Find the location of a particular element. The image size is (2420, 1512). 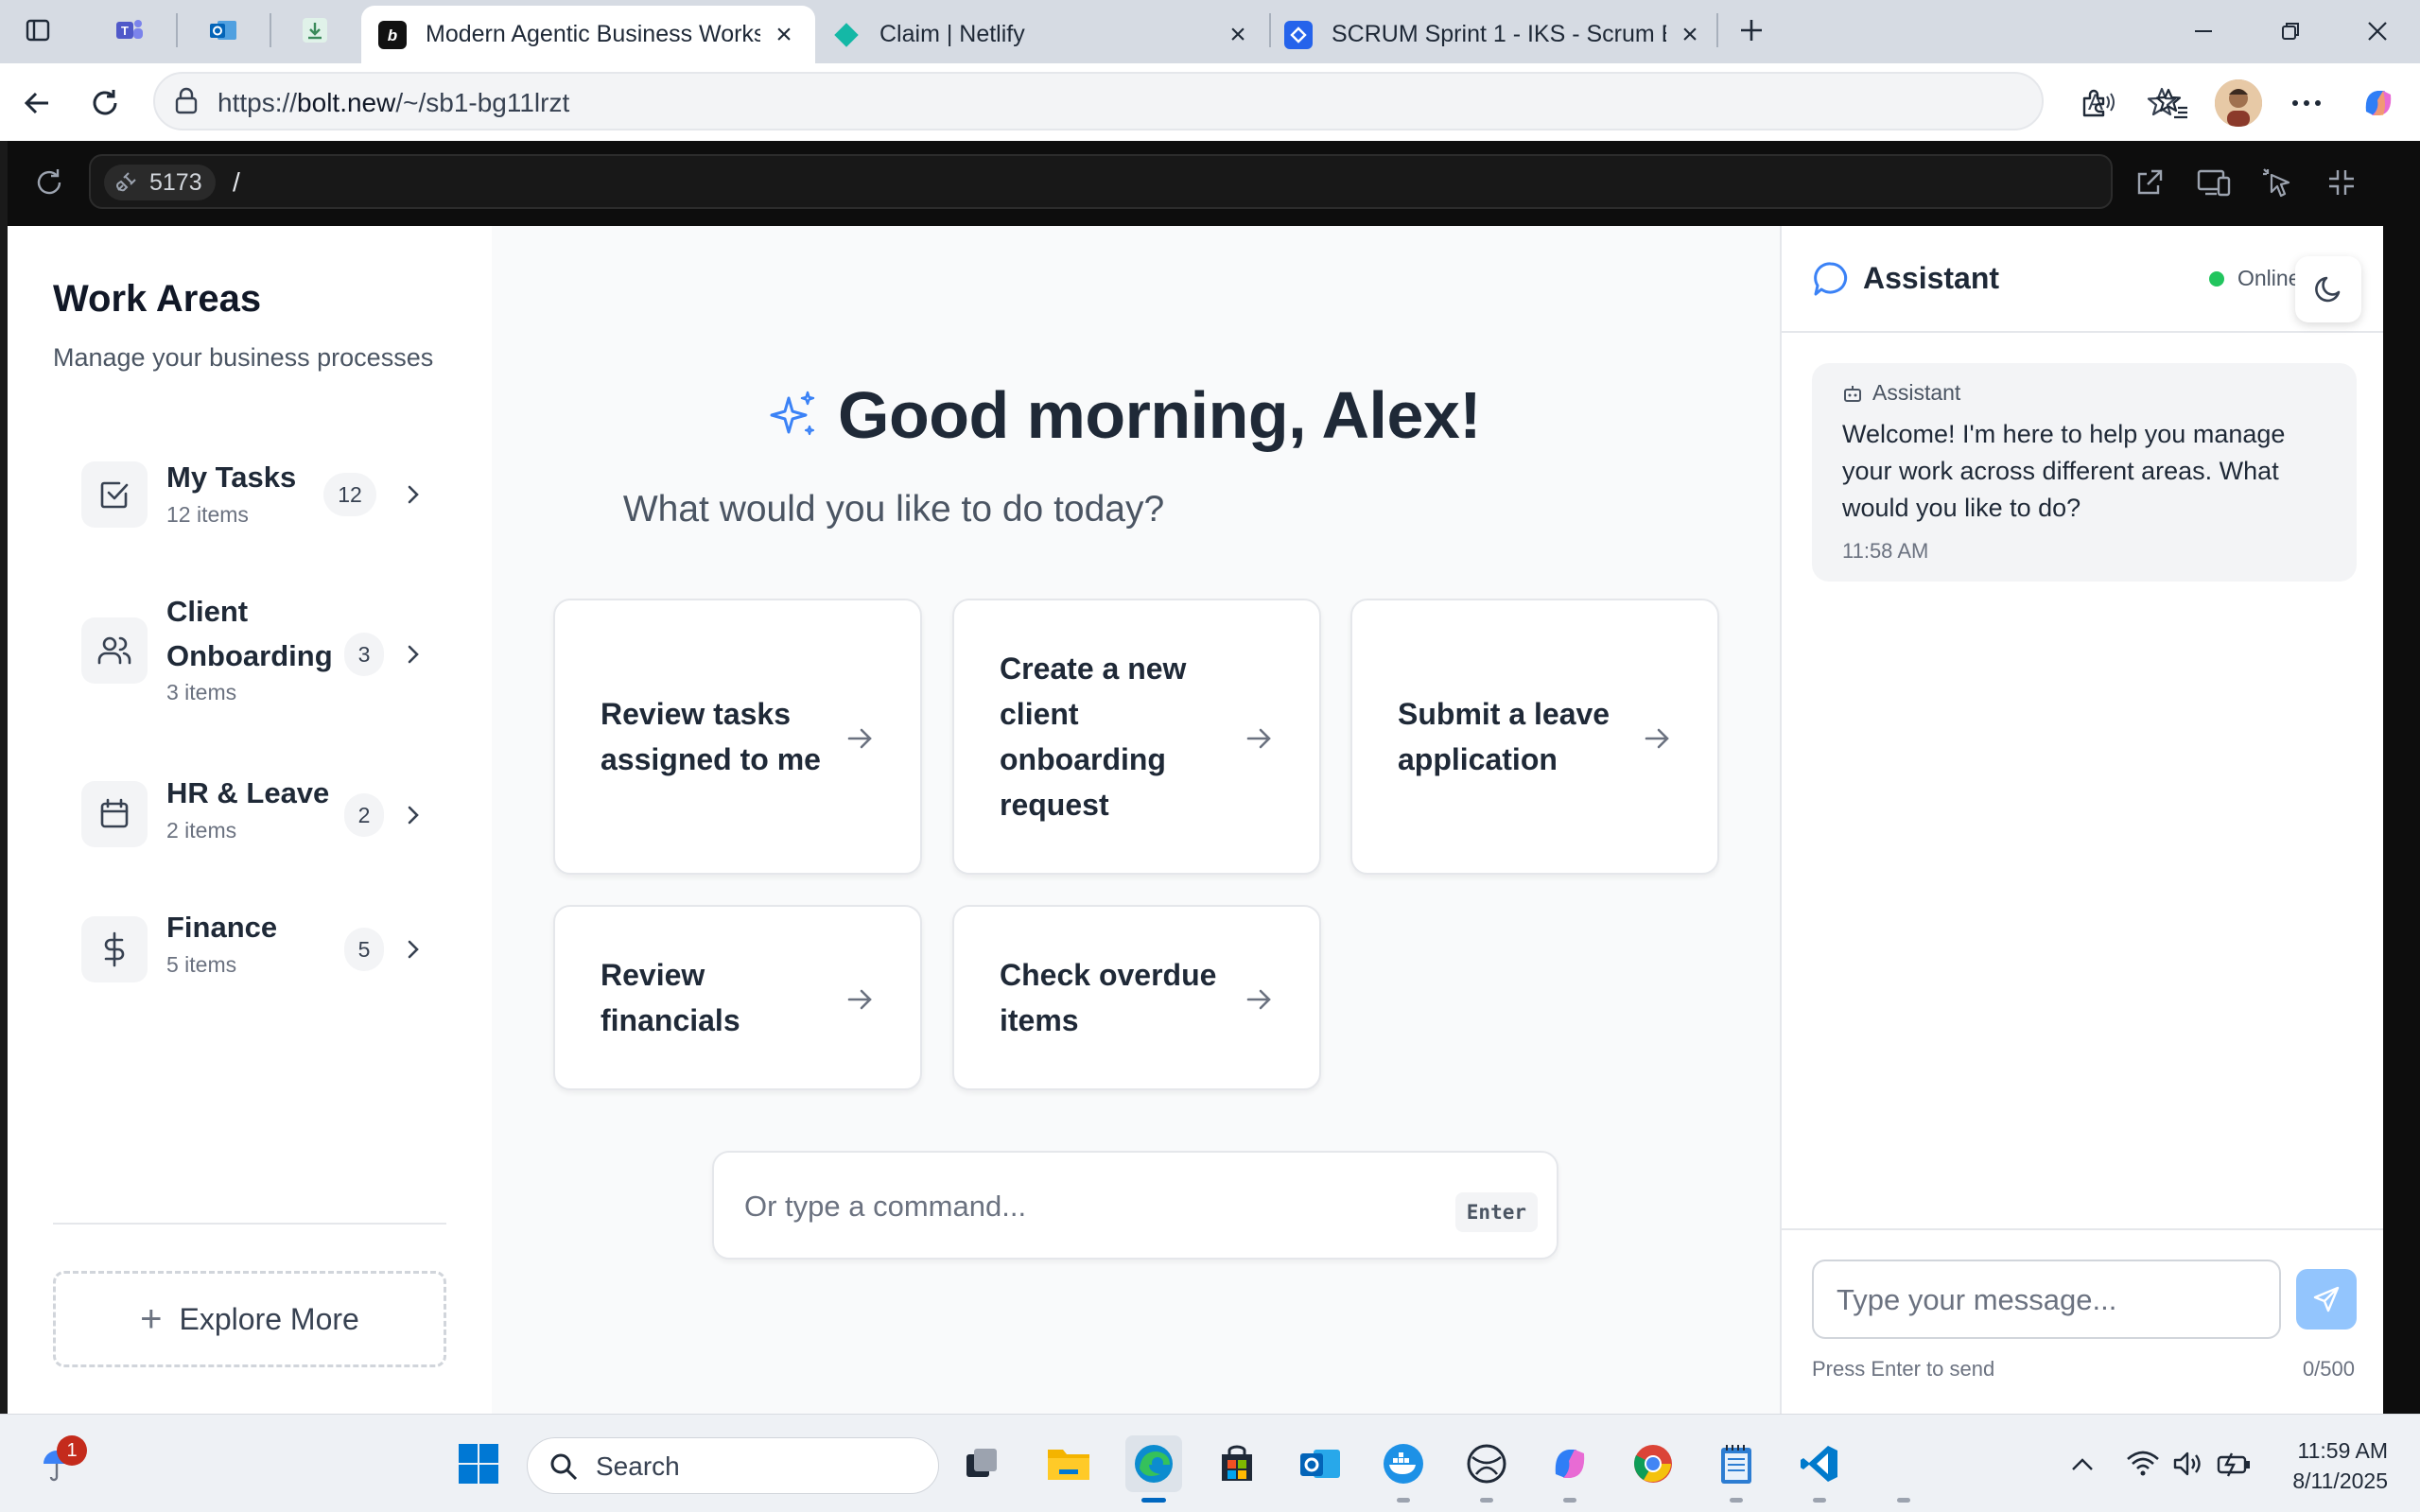

inspect-cursor-icon is located at coordinates (2277, 183).